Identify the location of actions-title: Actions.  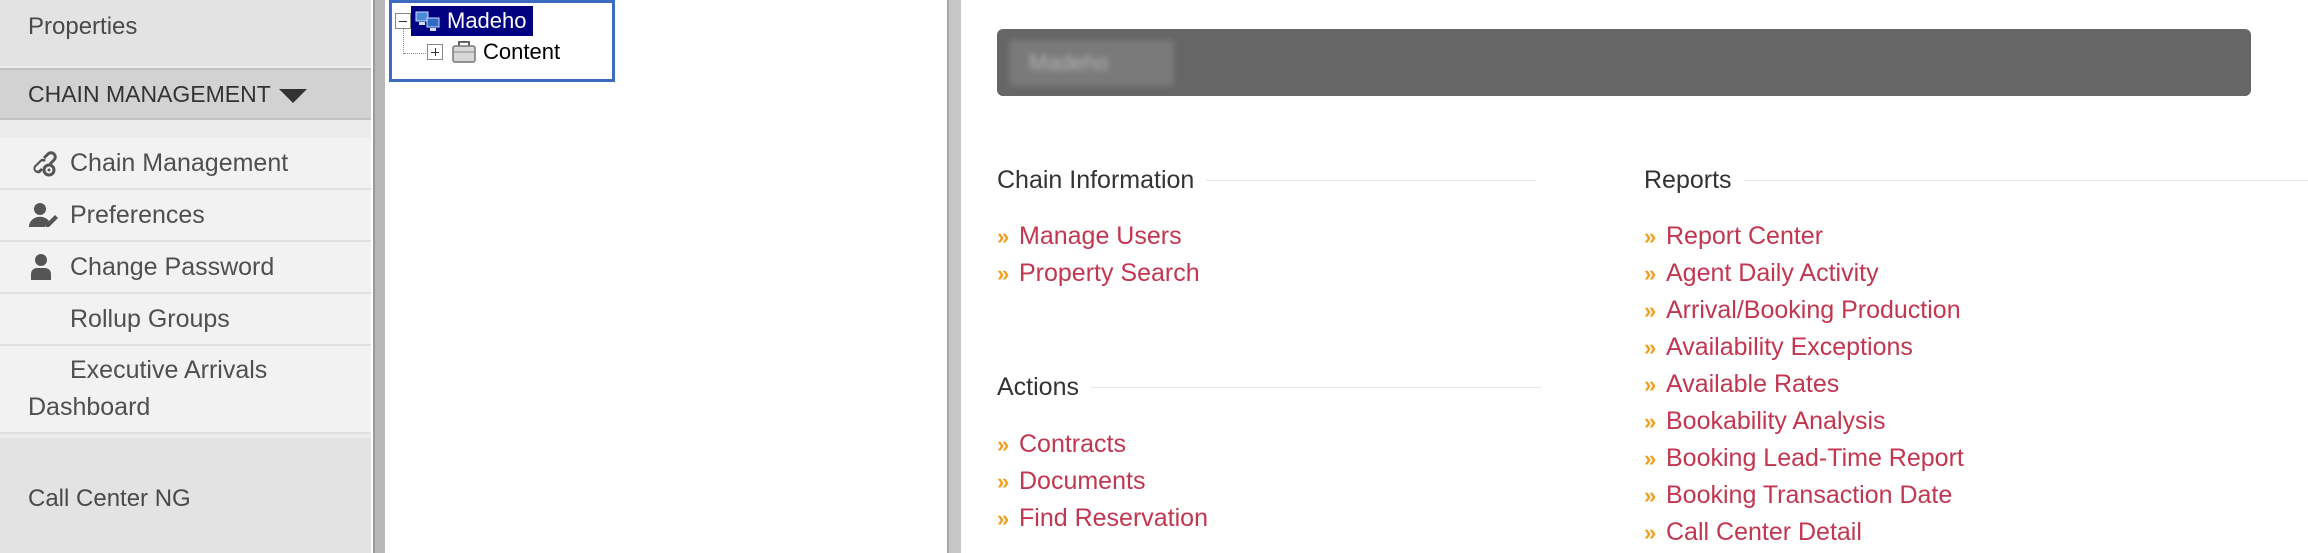
(1038, 387).